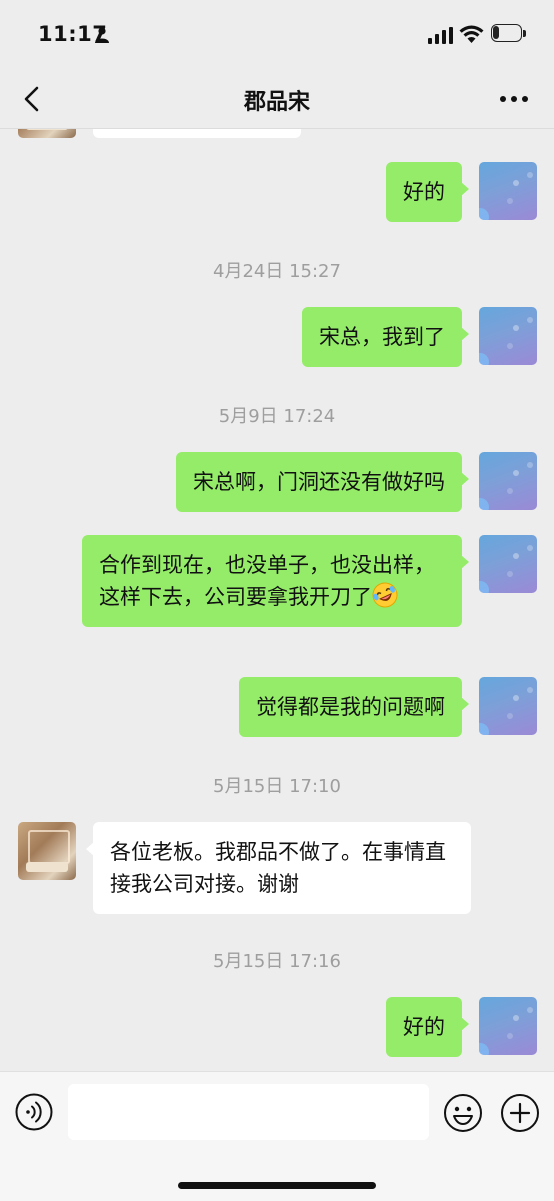 Image resolution: width=554 pixels, height=1201 pixels. What do you see at coordinates (277, 271) in the screenshot?
I see `message-timestamp: 4月24日 15:27` at bounding box center [277, 271].